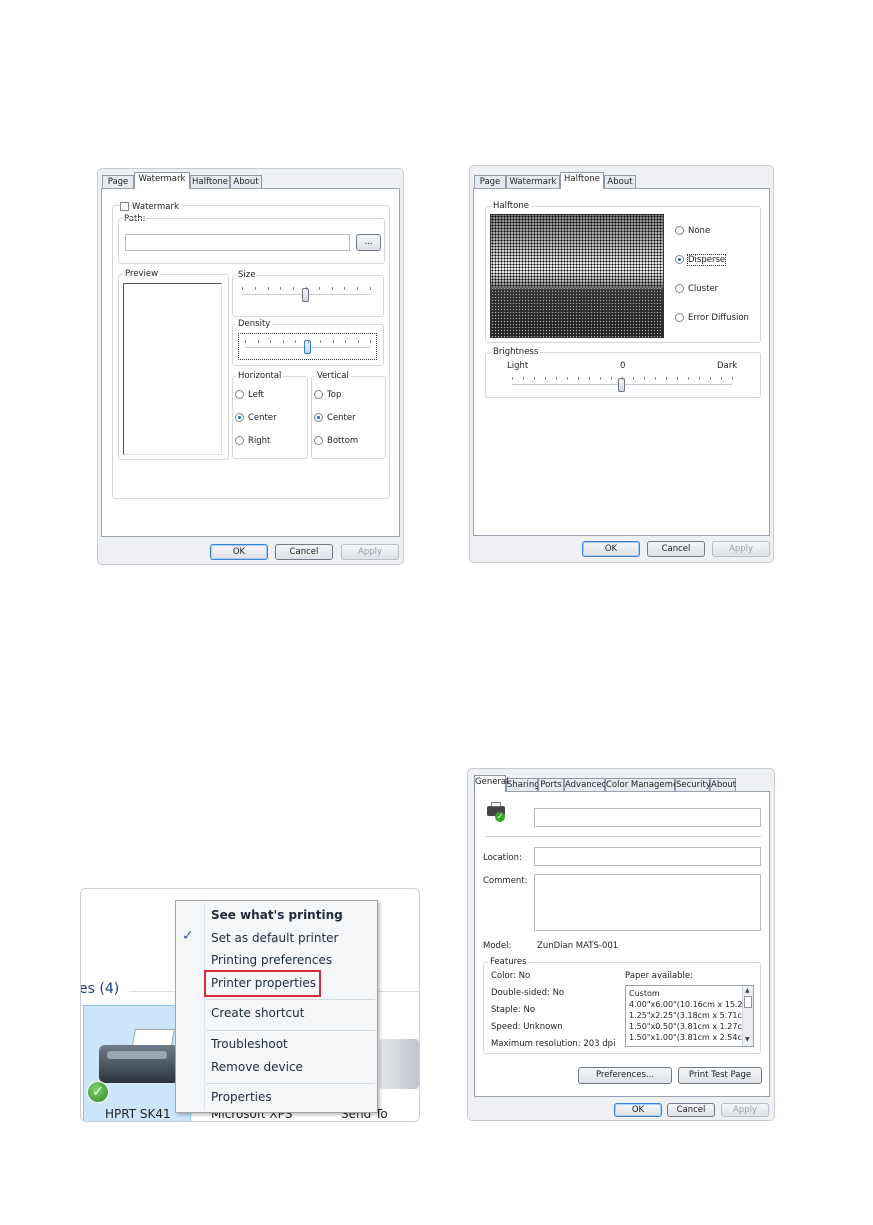 The width and height of the screenshot is (873, 1225). Describe the element at coordinates (693, 785) in the screenshot. I see `tab-security: Security` at that location.